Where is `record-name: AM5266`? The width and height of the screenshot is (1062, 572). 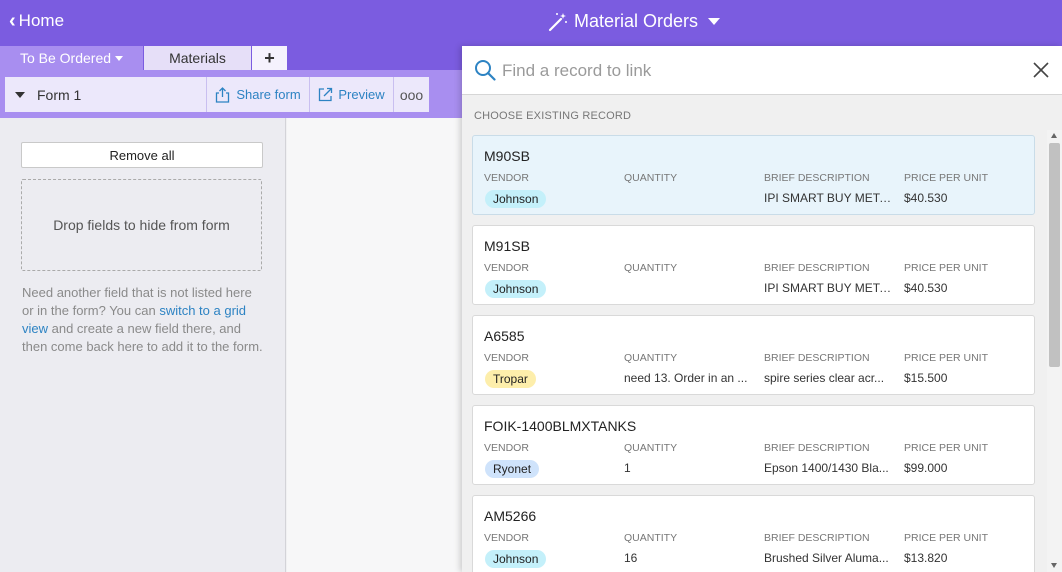
record-name: AM5266 is located at coordinates (510, 516).